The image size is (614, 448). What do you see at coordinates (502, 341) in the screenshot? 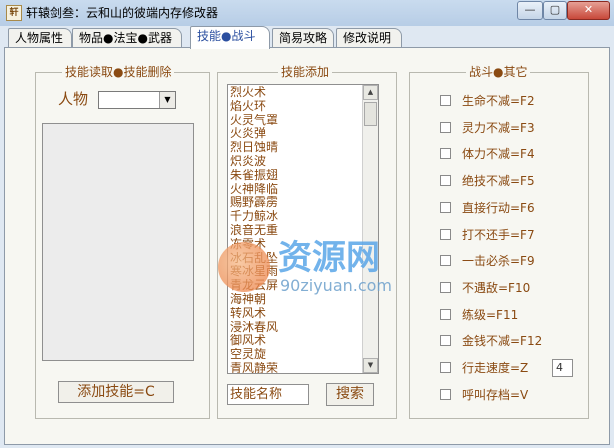
I see `option-label: 金钱不减=F12` at bounding box center [502, 341].